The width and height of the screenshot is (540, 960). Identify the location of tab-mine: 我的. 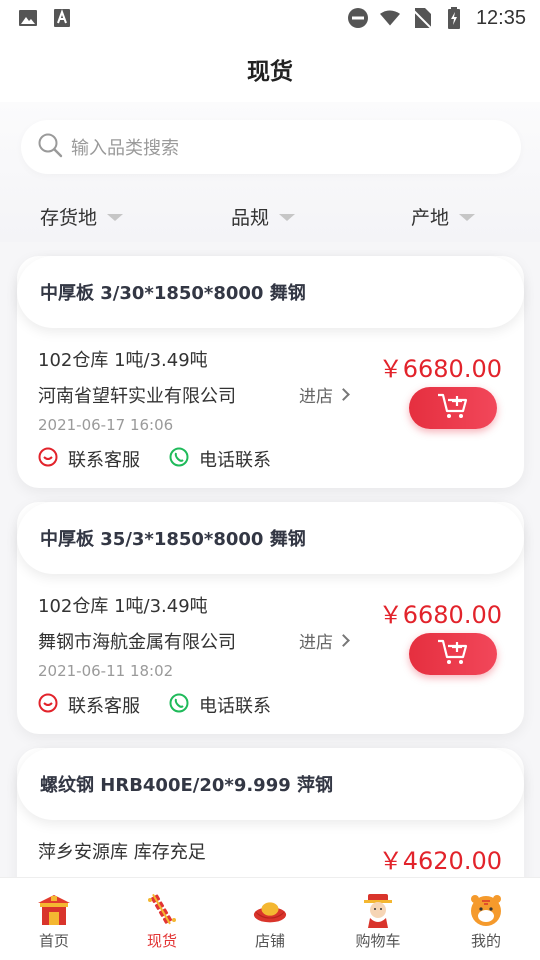
(486, 919).